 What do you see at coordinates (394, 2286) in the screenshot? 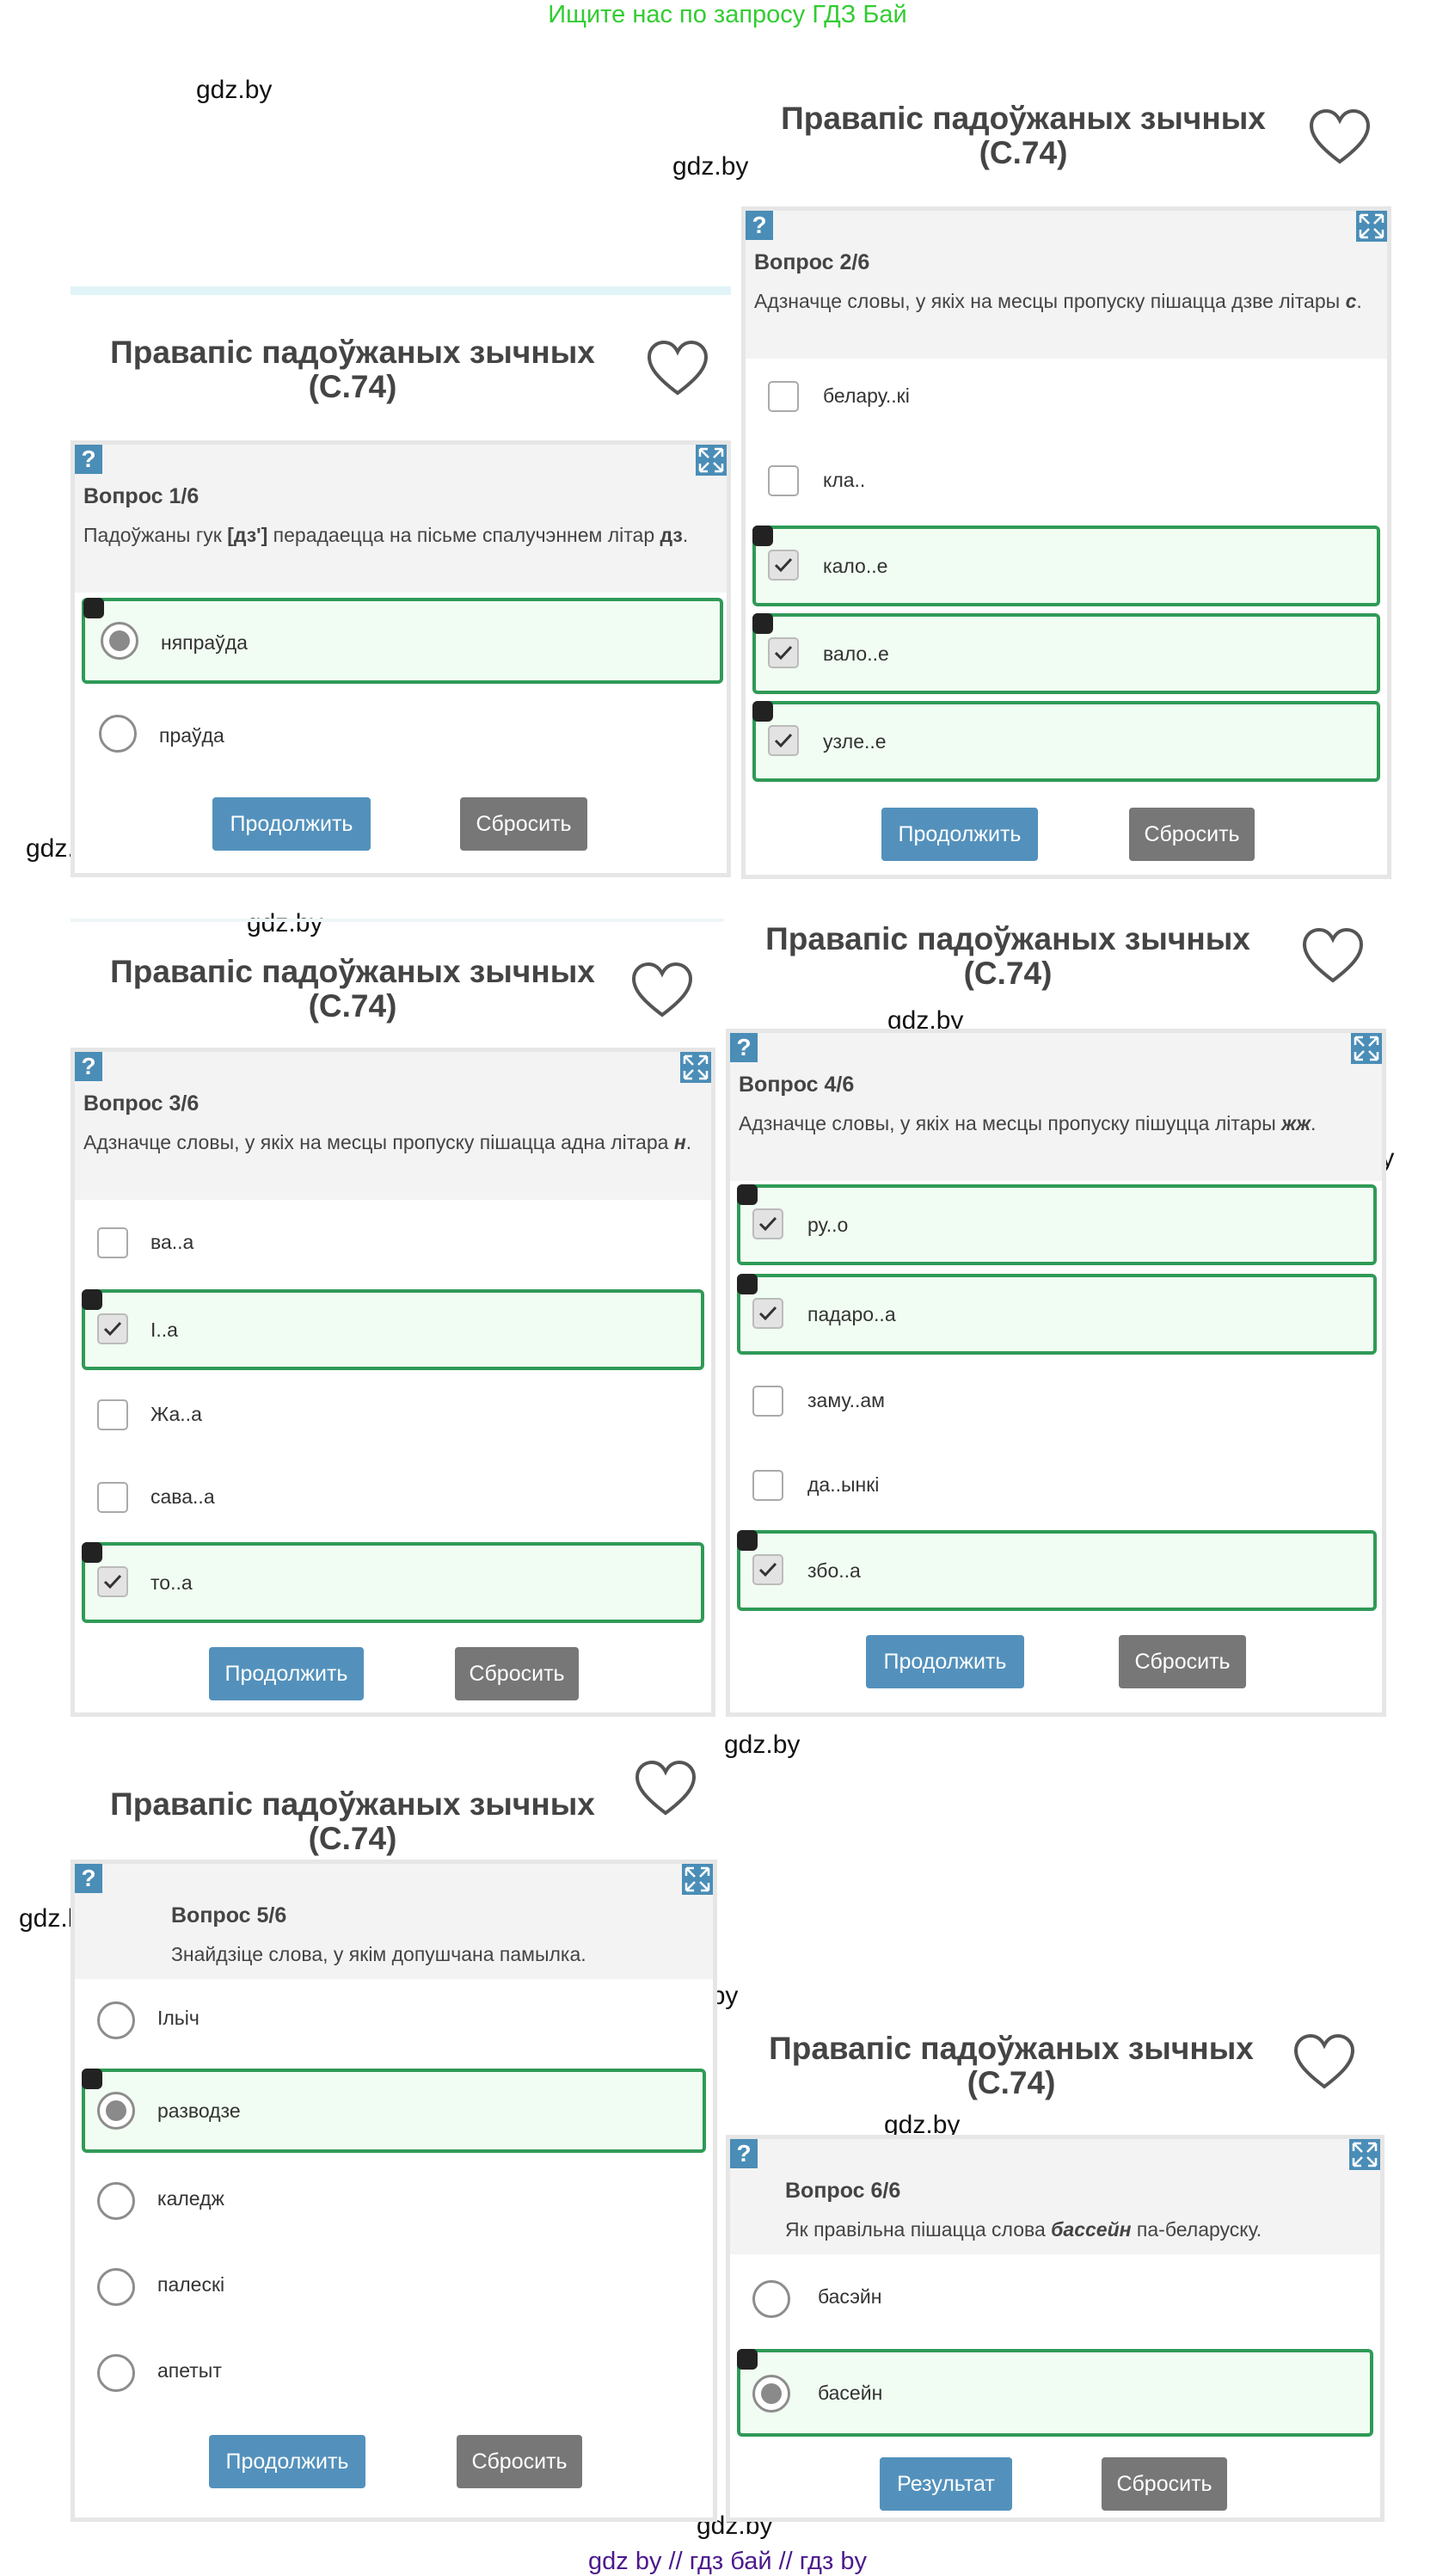
I see `option: палескі` at bounding box center [394, 2286].